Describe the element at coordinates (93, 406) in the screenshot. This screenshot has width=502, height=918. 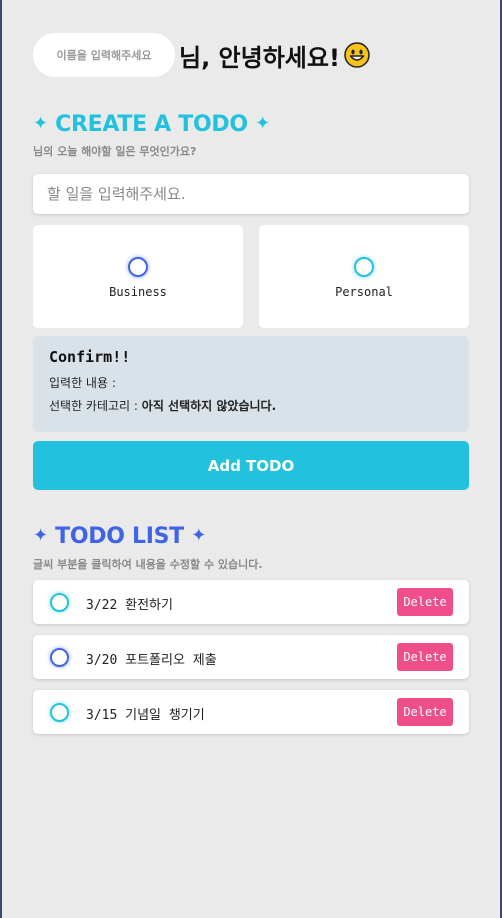
I see `confirm-category-label: 선택한 카테고리 :` at that location.